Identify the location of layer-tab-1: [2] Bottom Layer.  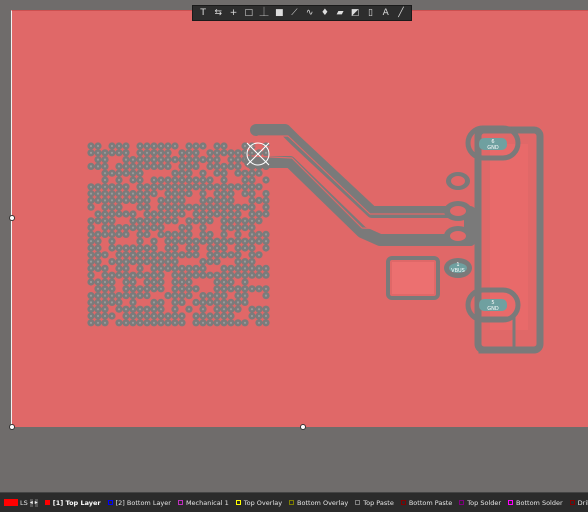
(139, 502).